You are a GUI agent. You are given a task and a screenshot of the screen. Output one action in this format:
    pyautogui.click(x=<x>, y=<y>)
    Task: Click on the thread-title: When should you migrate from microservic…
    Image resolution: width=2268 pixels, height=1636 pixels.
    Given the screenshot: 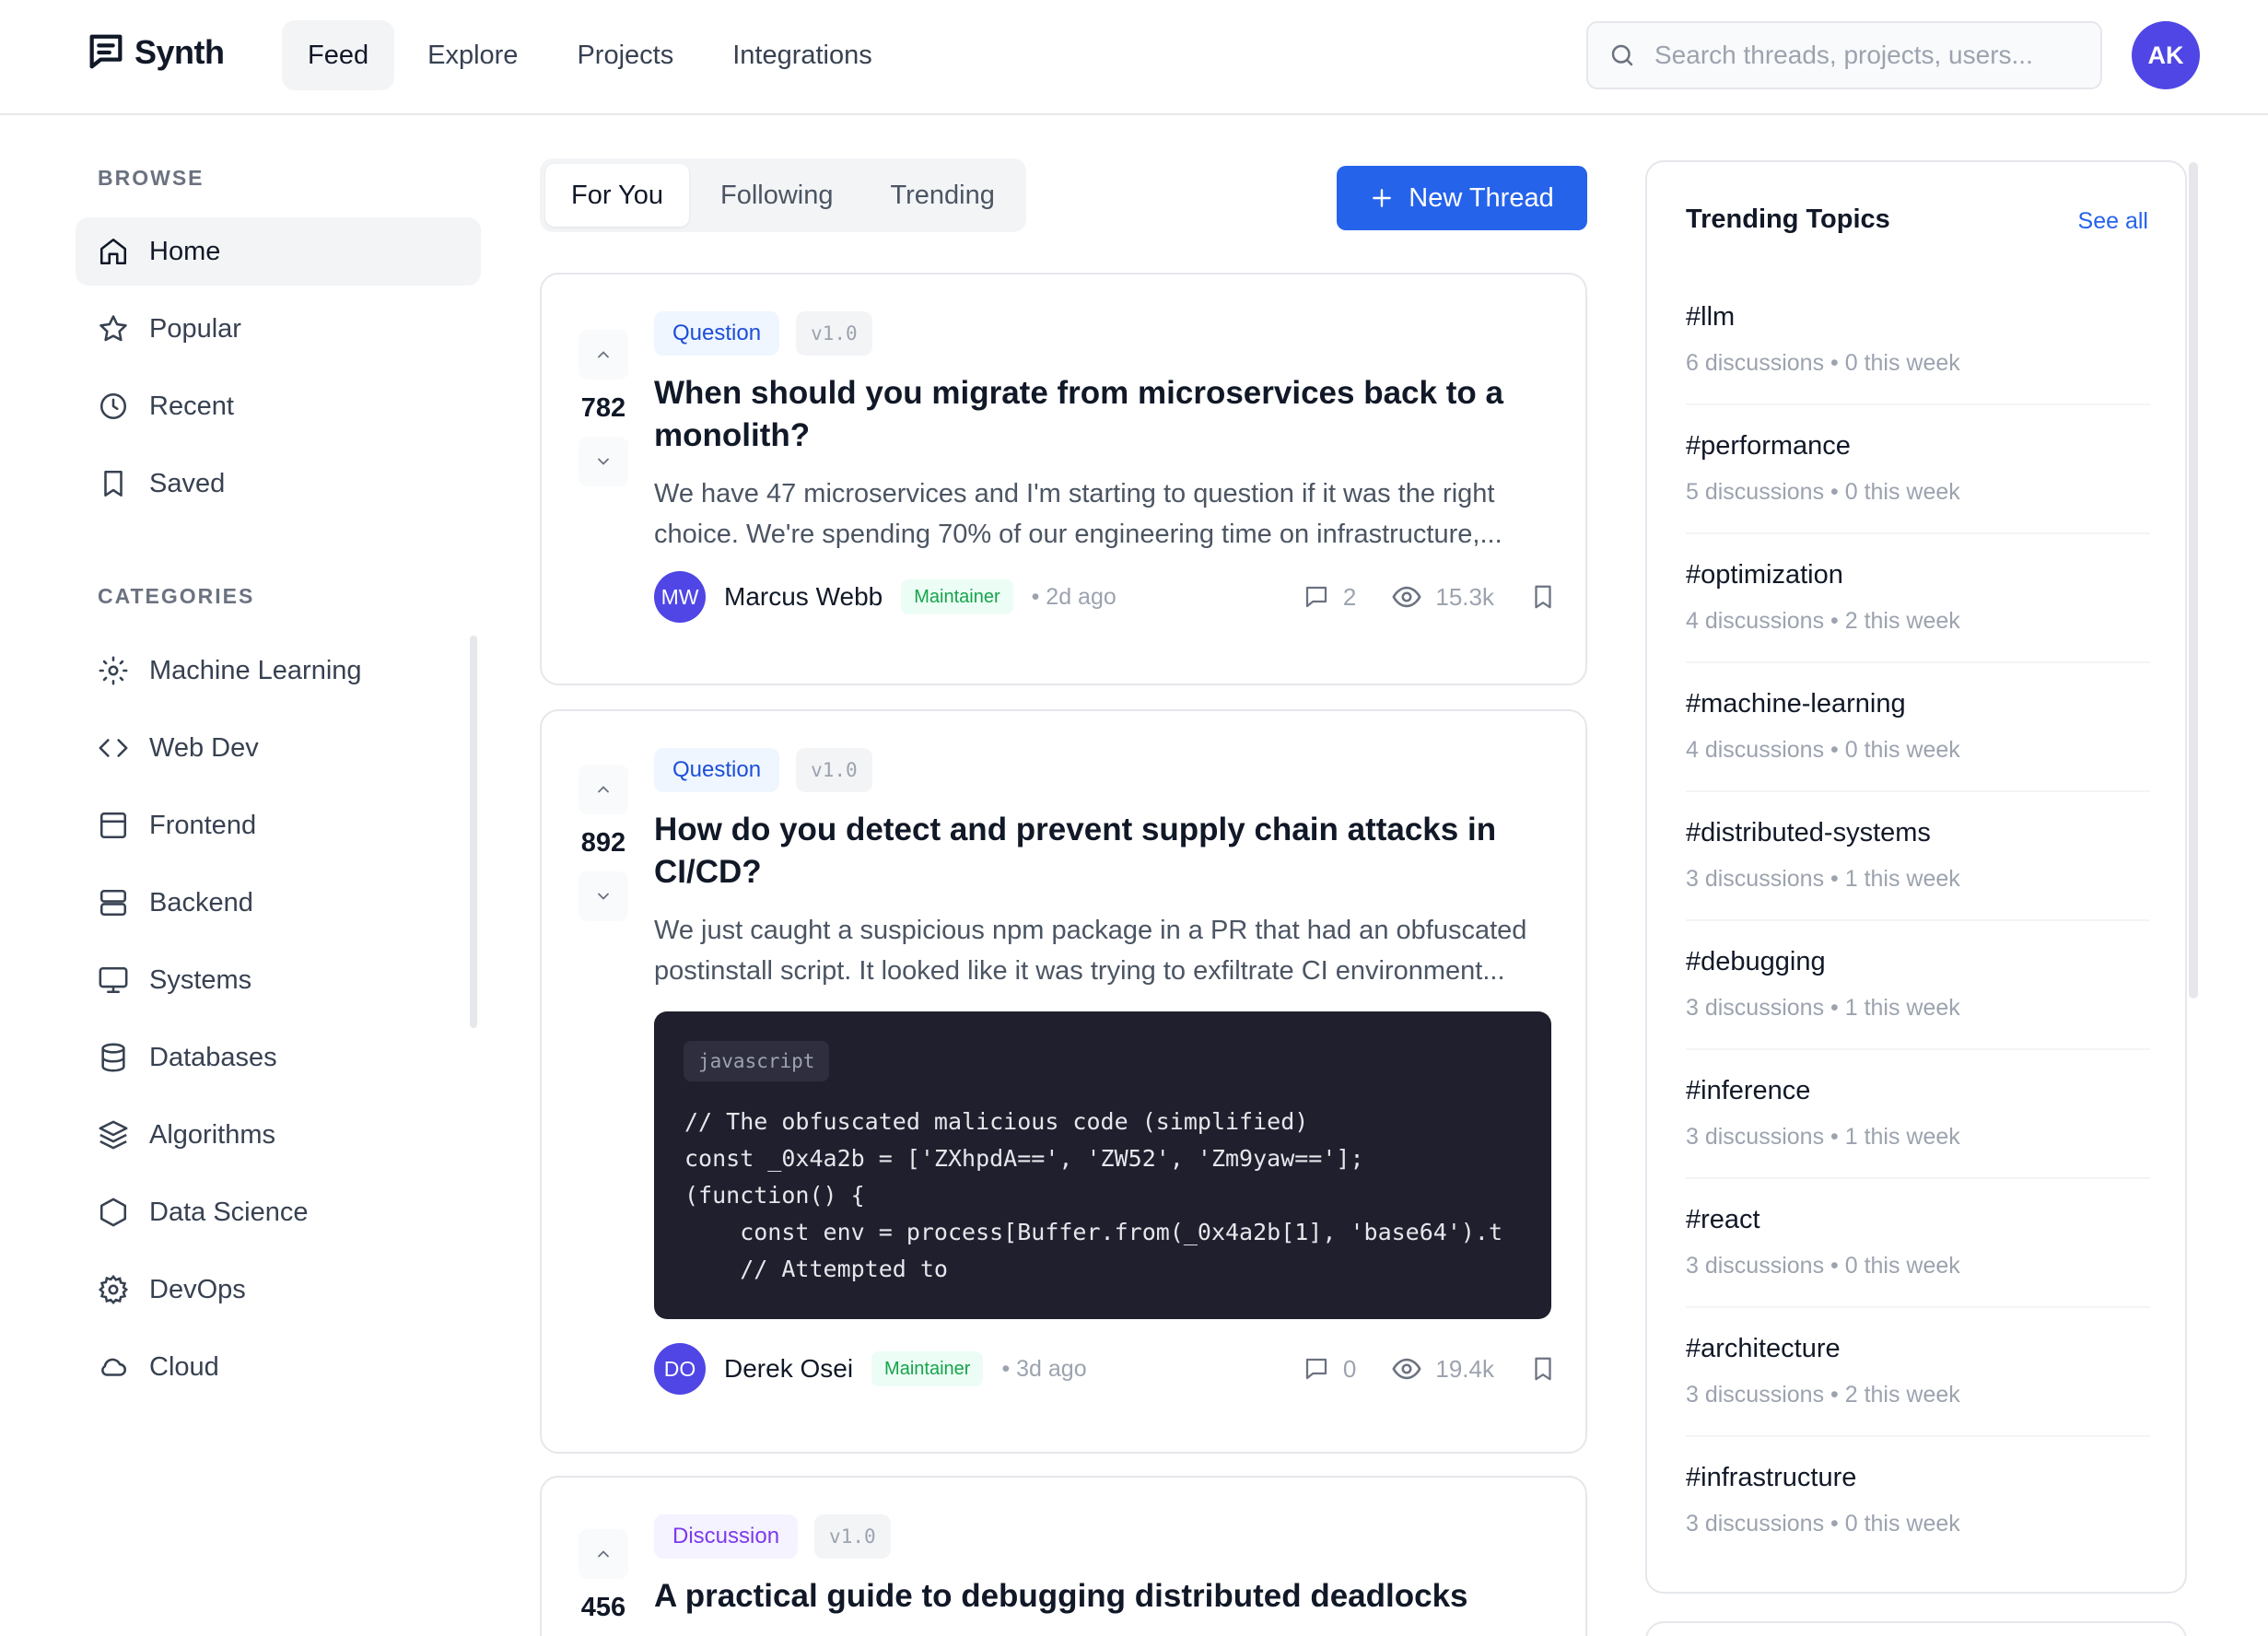 What is the action you would take?
    pyautogui.click(x=1096, y=414)
    